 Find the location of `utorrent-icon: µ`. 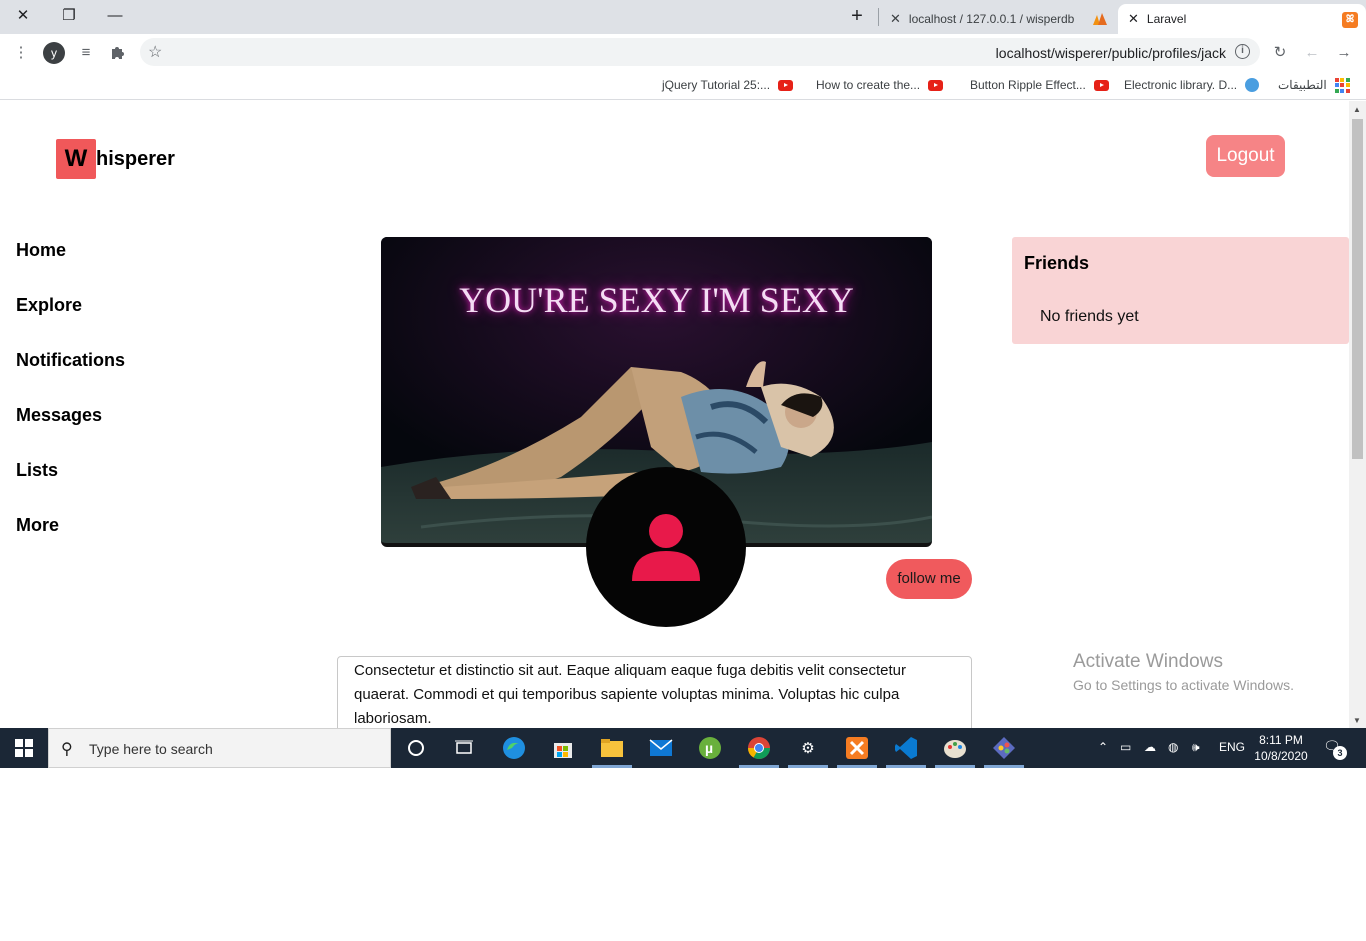

utorrent-icon: µ is located at coordinates (710, 748).